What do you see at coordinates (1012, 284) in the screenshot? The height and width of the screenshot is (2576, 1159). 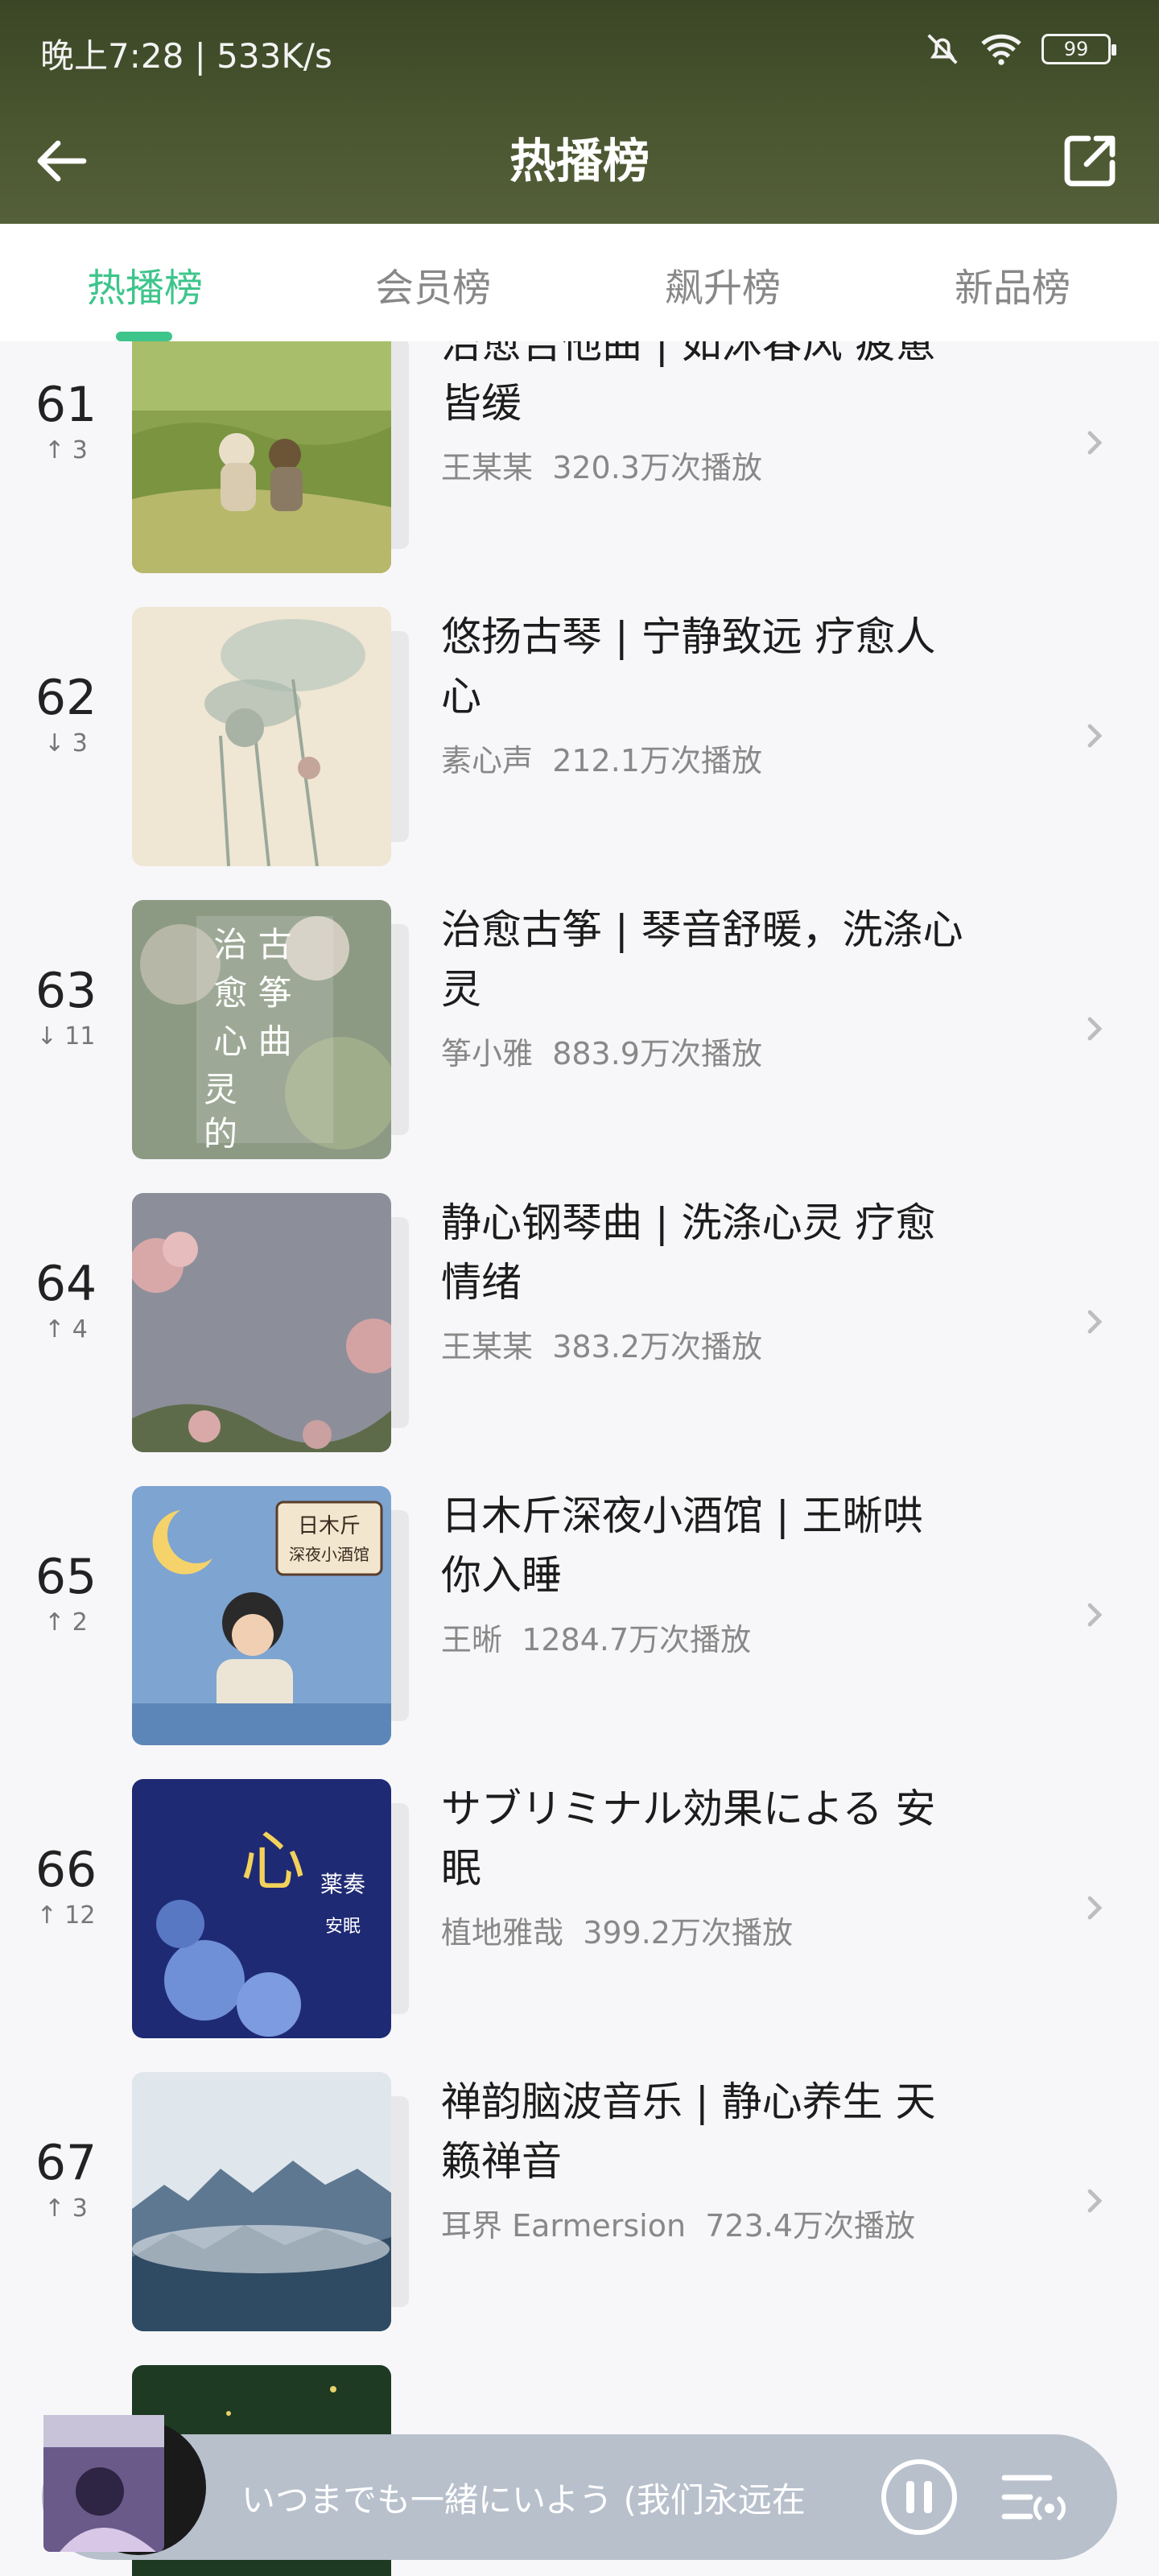 I see `tab-new: 新品榜` at bounding box center [1012, 284].